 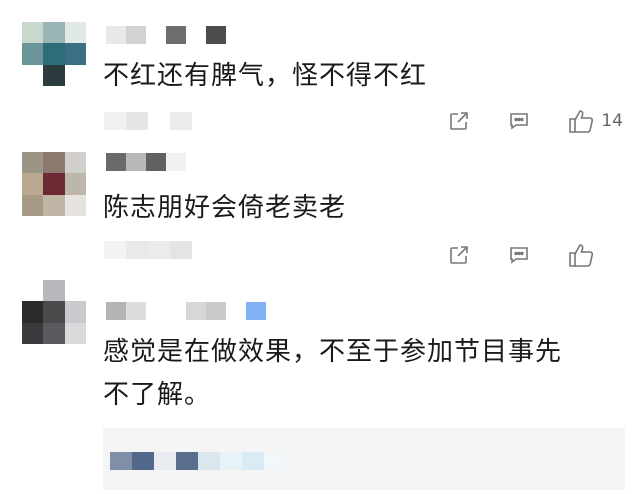 I want to click on like-button, so click(x=595, y=255).